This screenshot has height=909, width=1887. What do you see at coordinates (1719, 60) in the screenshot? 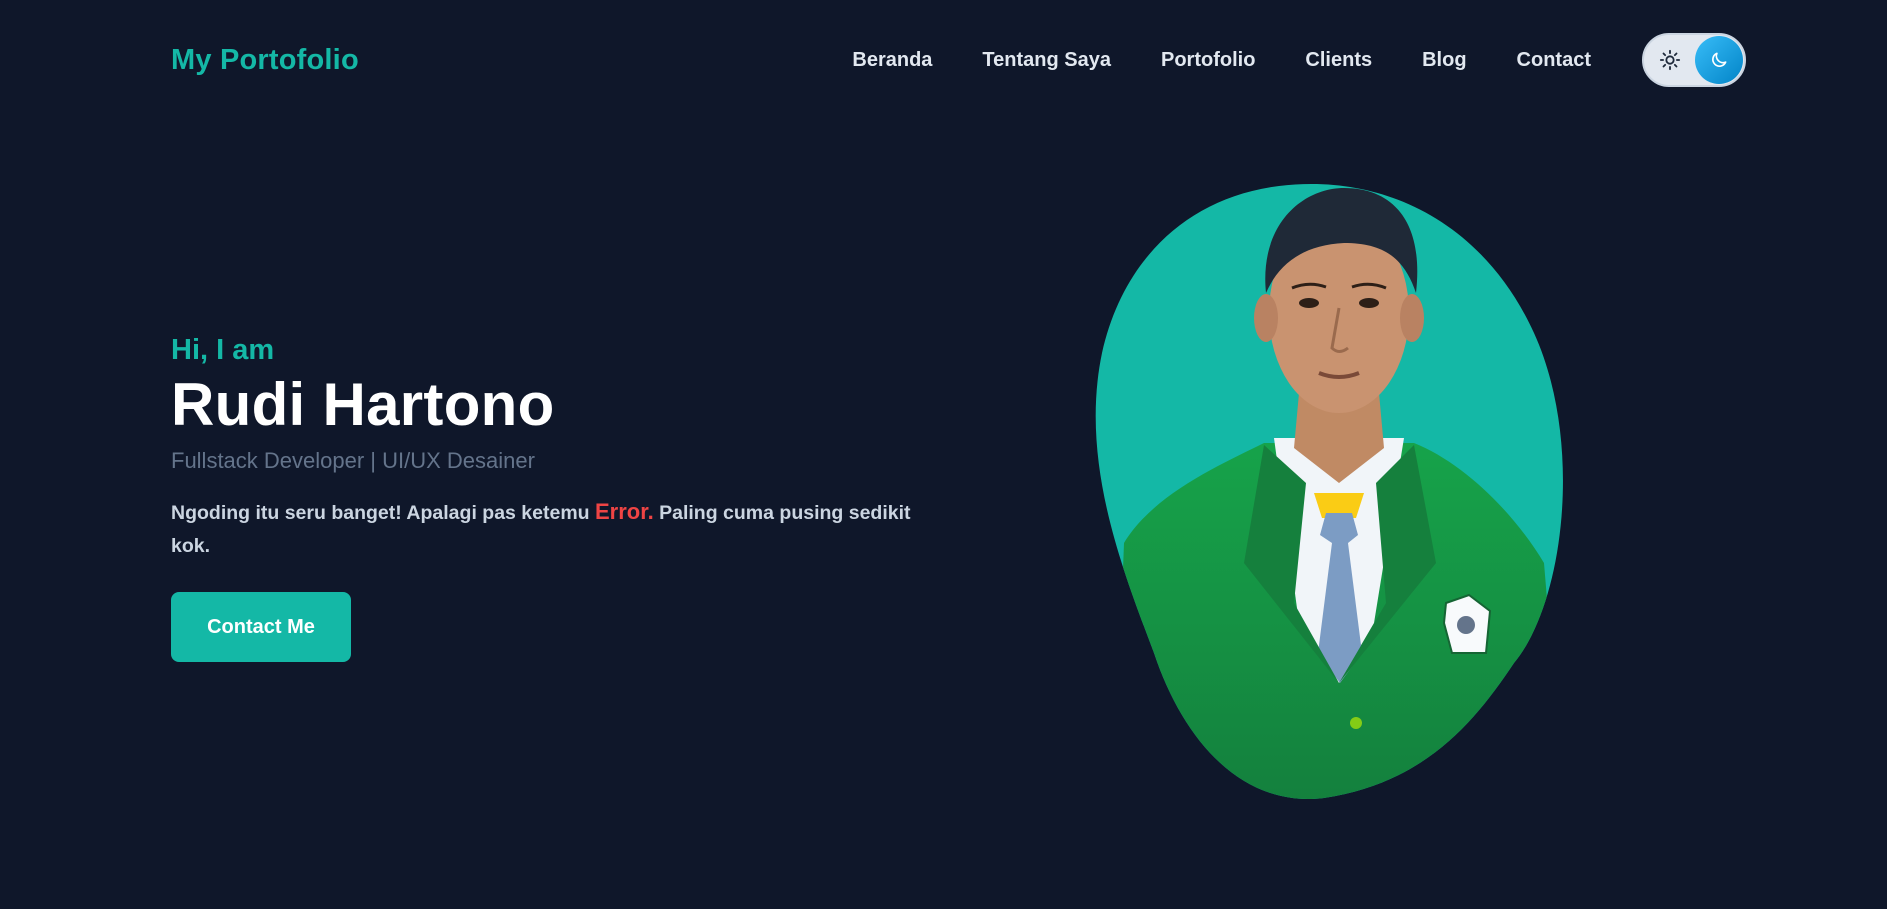
I see `moon-icon` at bounding box center [1719, 60].